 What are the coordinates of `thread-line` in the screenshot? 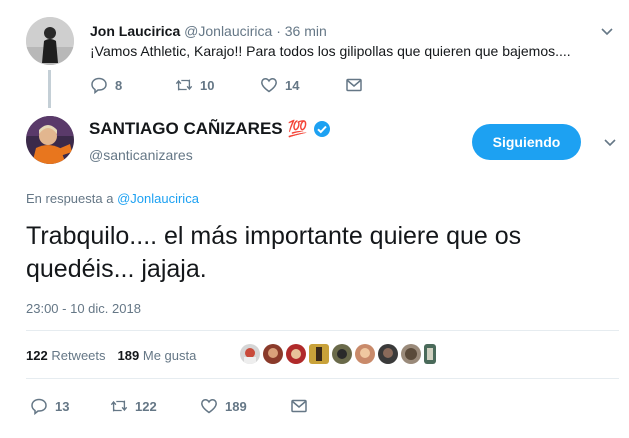 It's located at (49, 89).